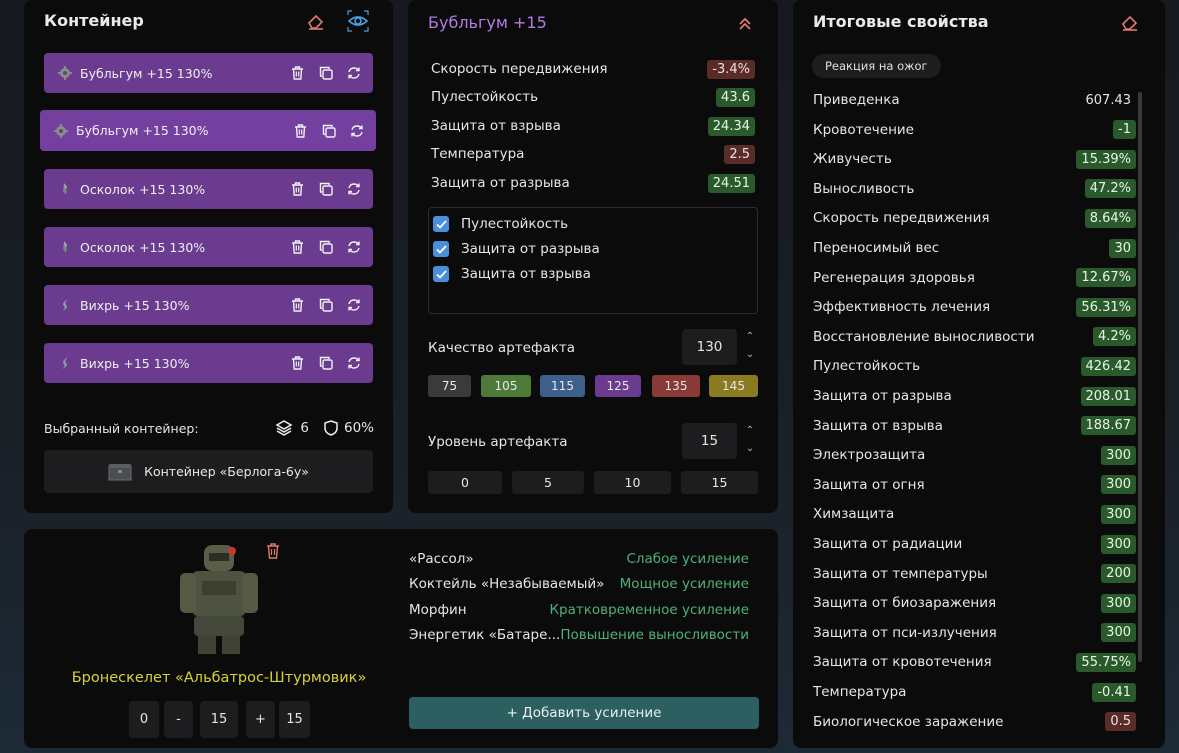 This screenshot has width=1179, height=753. What do you see at coordinates (506, 386) in the screenshot?
I see `quality-preset-button: 105` at bounding box center [506, 386].